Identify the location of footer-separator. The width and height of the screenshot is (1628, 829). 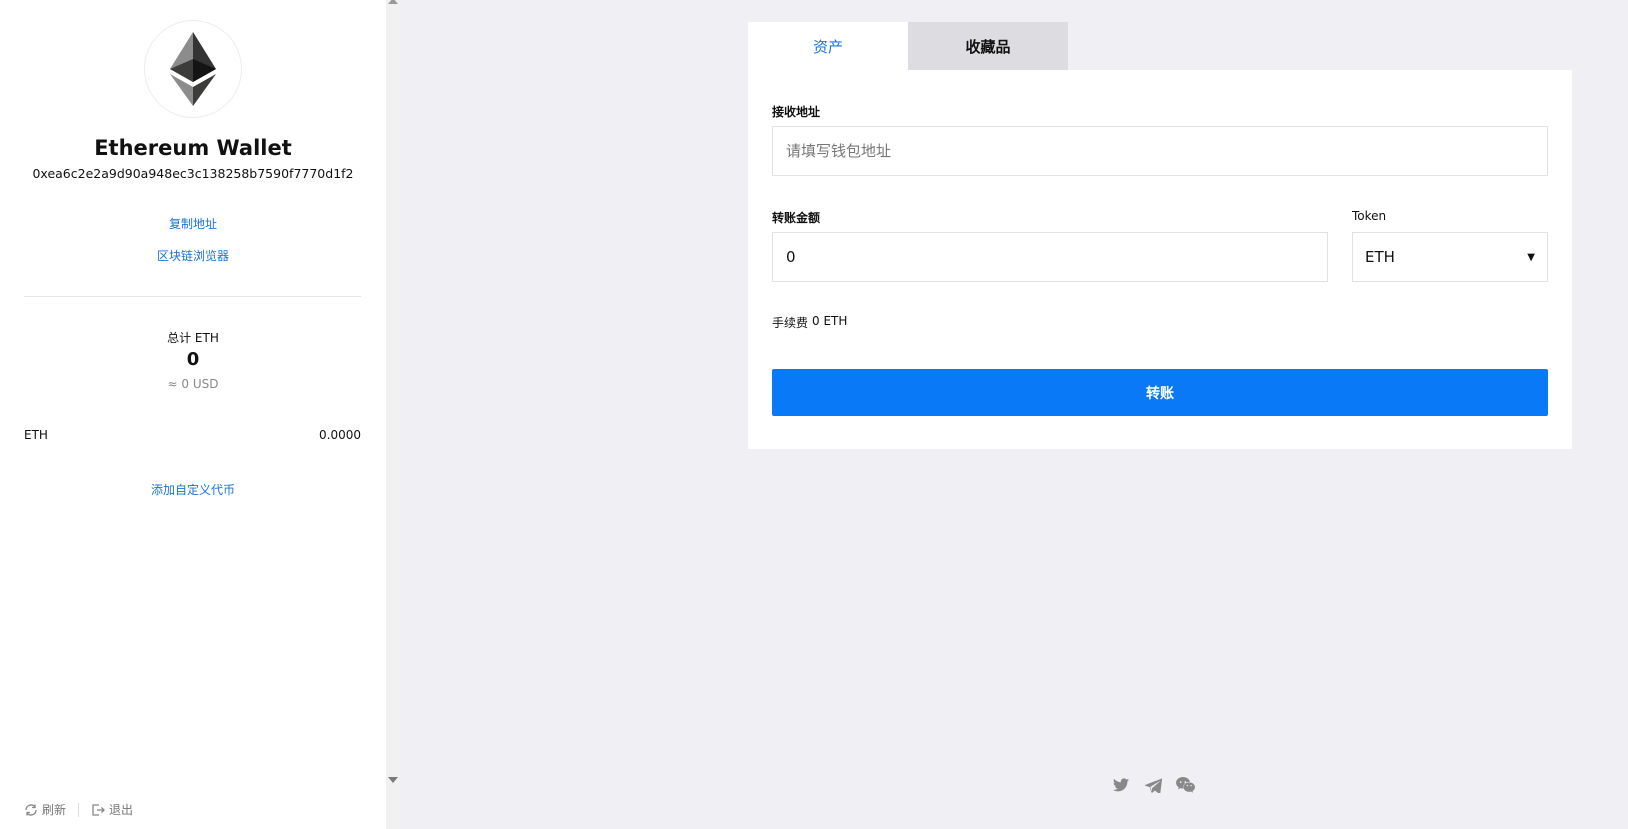
(79, 809).